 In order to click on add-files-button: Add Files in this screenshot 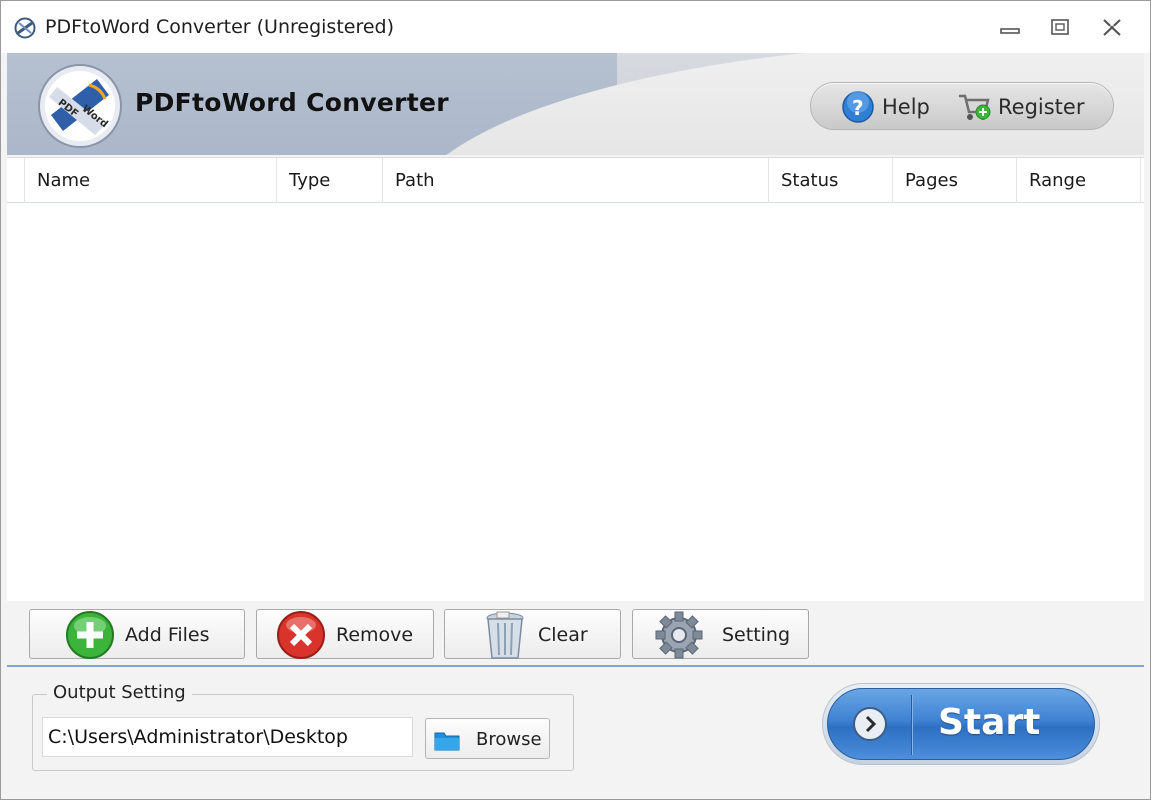, I will do `click(137, 634)`.